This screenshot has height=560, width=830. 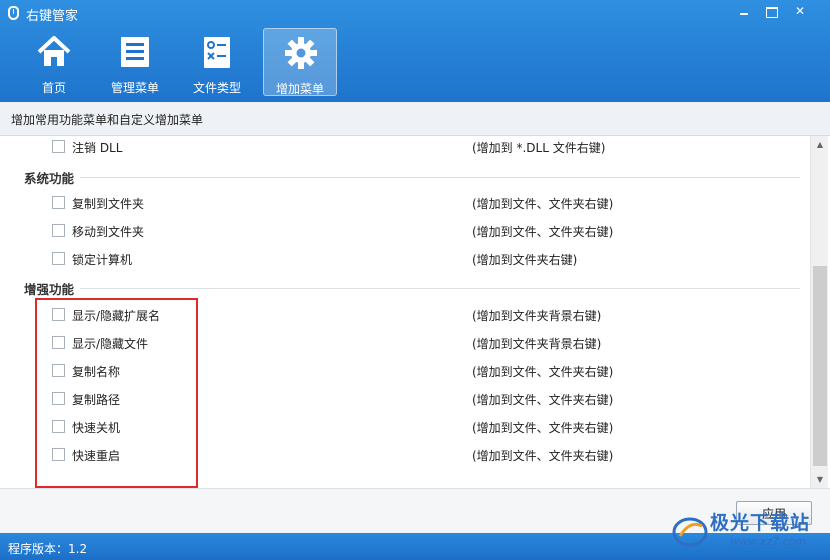 I want to click on item-name: 复制到文件夹, so click(x=108, y=204).